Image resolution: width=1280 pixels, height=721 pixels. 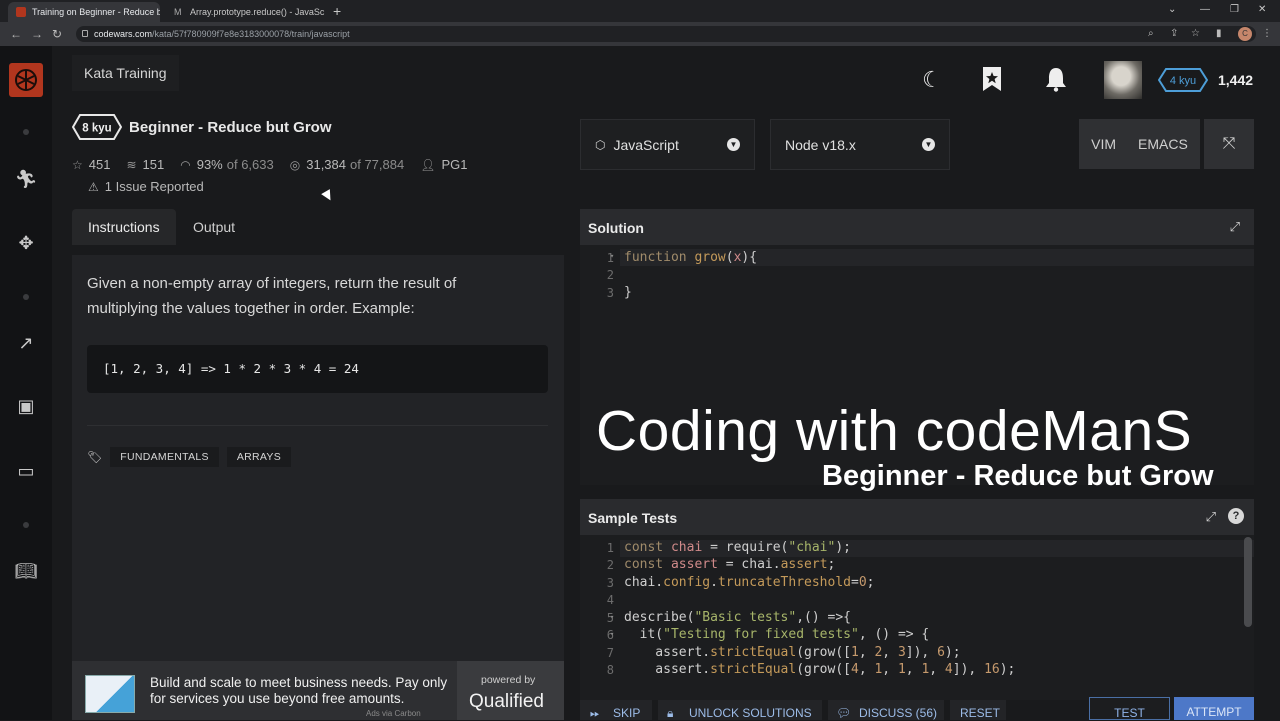 I want to click on issues-link: ⚠ 1 Issue Reported, so click(x=146, y=186).